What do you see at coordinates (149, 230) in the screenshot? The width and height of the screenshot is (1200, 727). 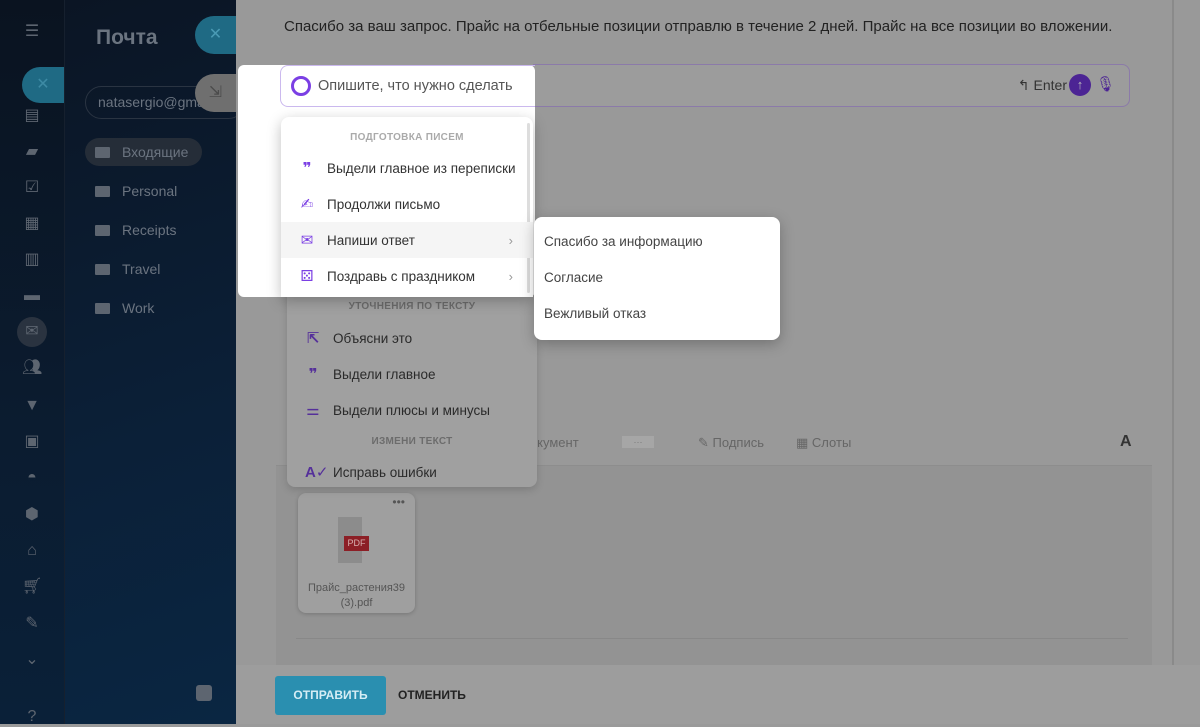 I see `folder-label: Receipts` at bounding box center [149, 230].